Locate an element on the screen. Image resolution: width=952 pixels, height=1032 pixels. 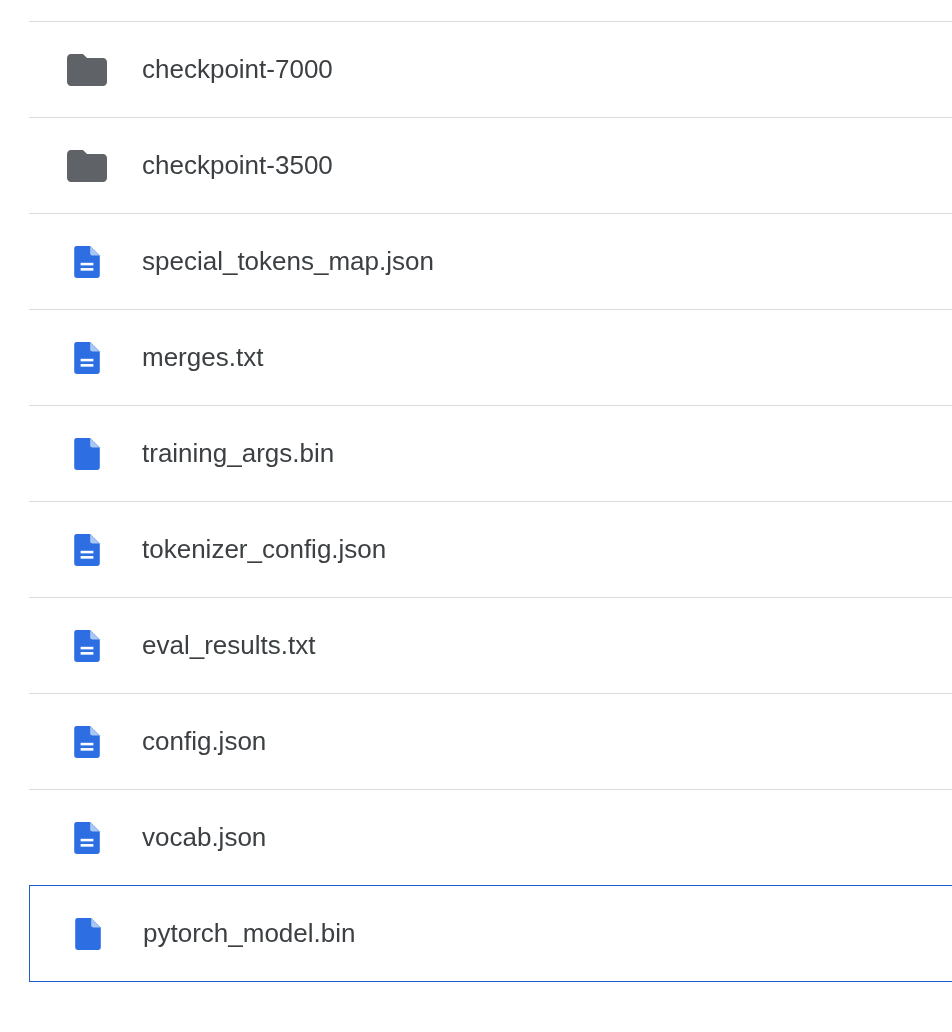
file-name: special_tokens_map.json is located at coordinates (288, 261).